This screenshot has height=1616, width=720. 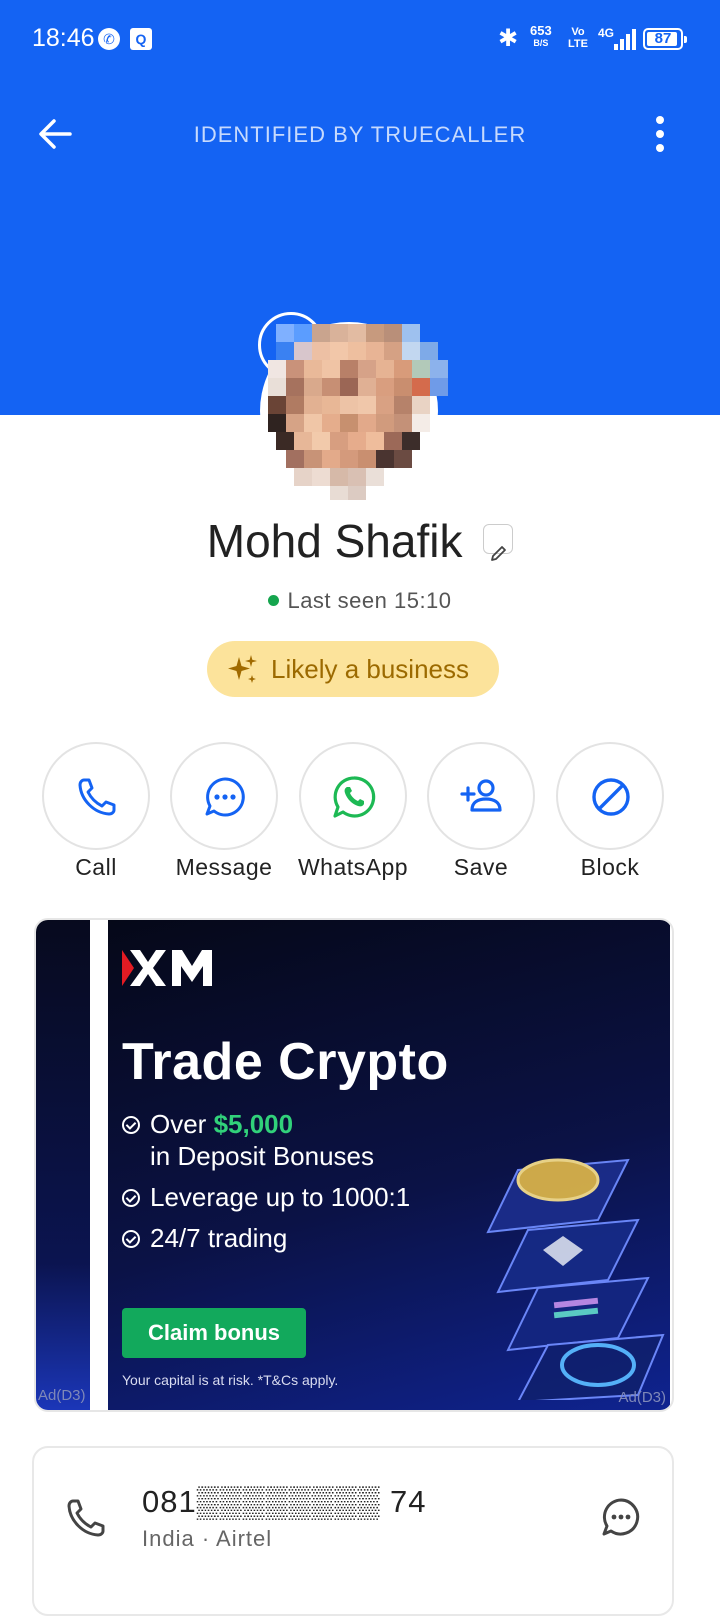 What do you see at coordinates (214, 1333) in the screenshot?
I see `claim-bonus-button: Claim bonus` at bounding box center [214, 1333].